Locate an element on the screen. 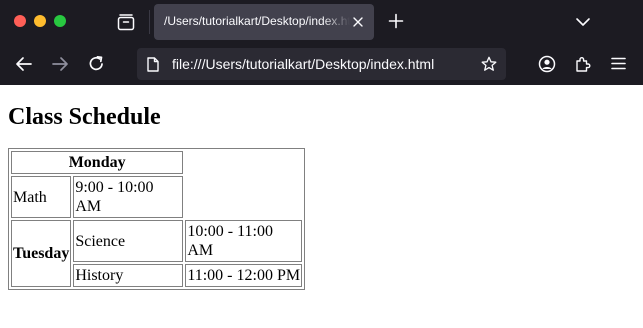 This screenshot has height=328, width=643. close-window-button is located at coordinates (20, 21).